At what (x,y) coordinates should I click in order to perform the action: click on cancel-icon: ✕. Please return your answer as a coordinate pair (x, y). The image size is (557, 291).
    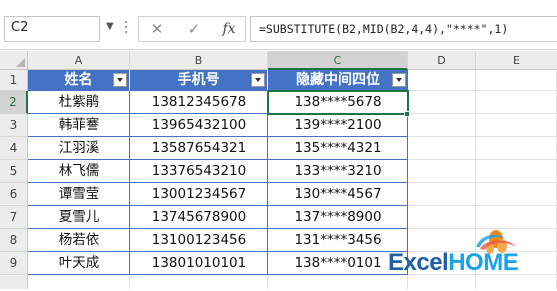
    Looking at the image, I should click on (157, 29).